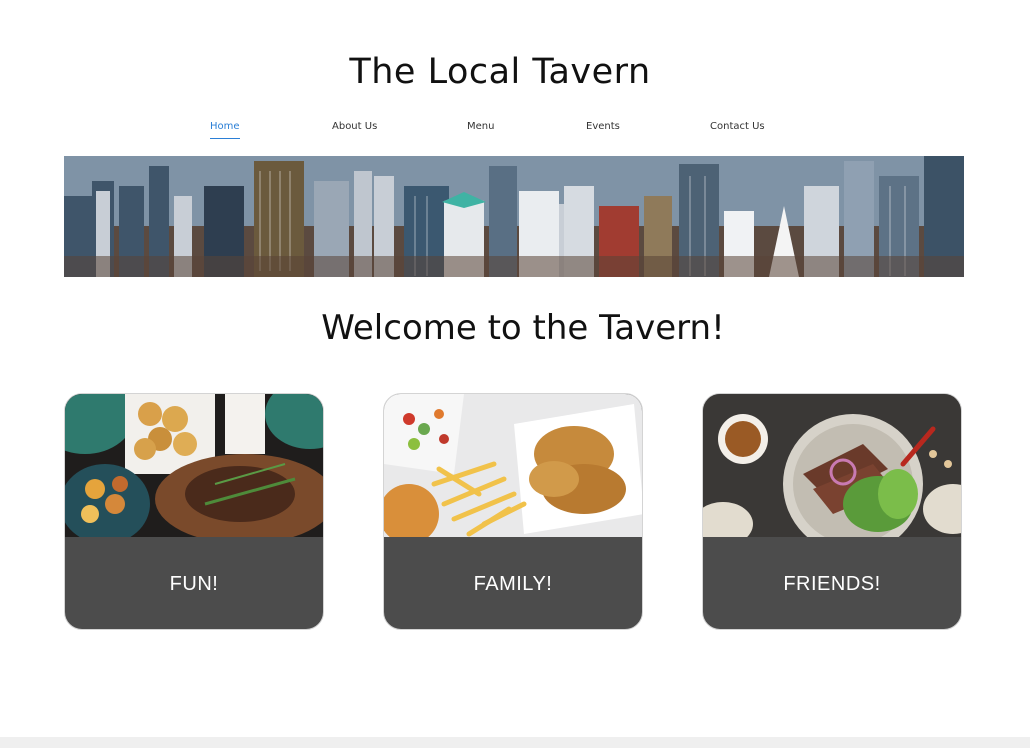 This screenshot has height=748, width=1030. I want to click on card-friends: FRIENDS!, so click(832, 511).